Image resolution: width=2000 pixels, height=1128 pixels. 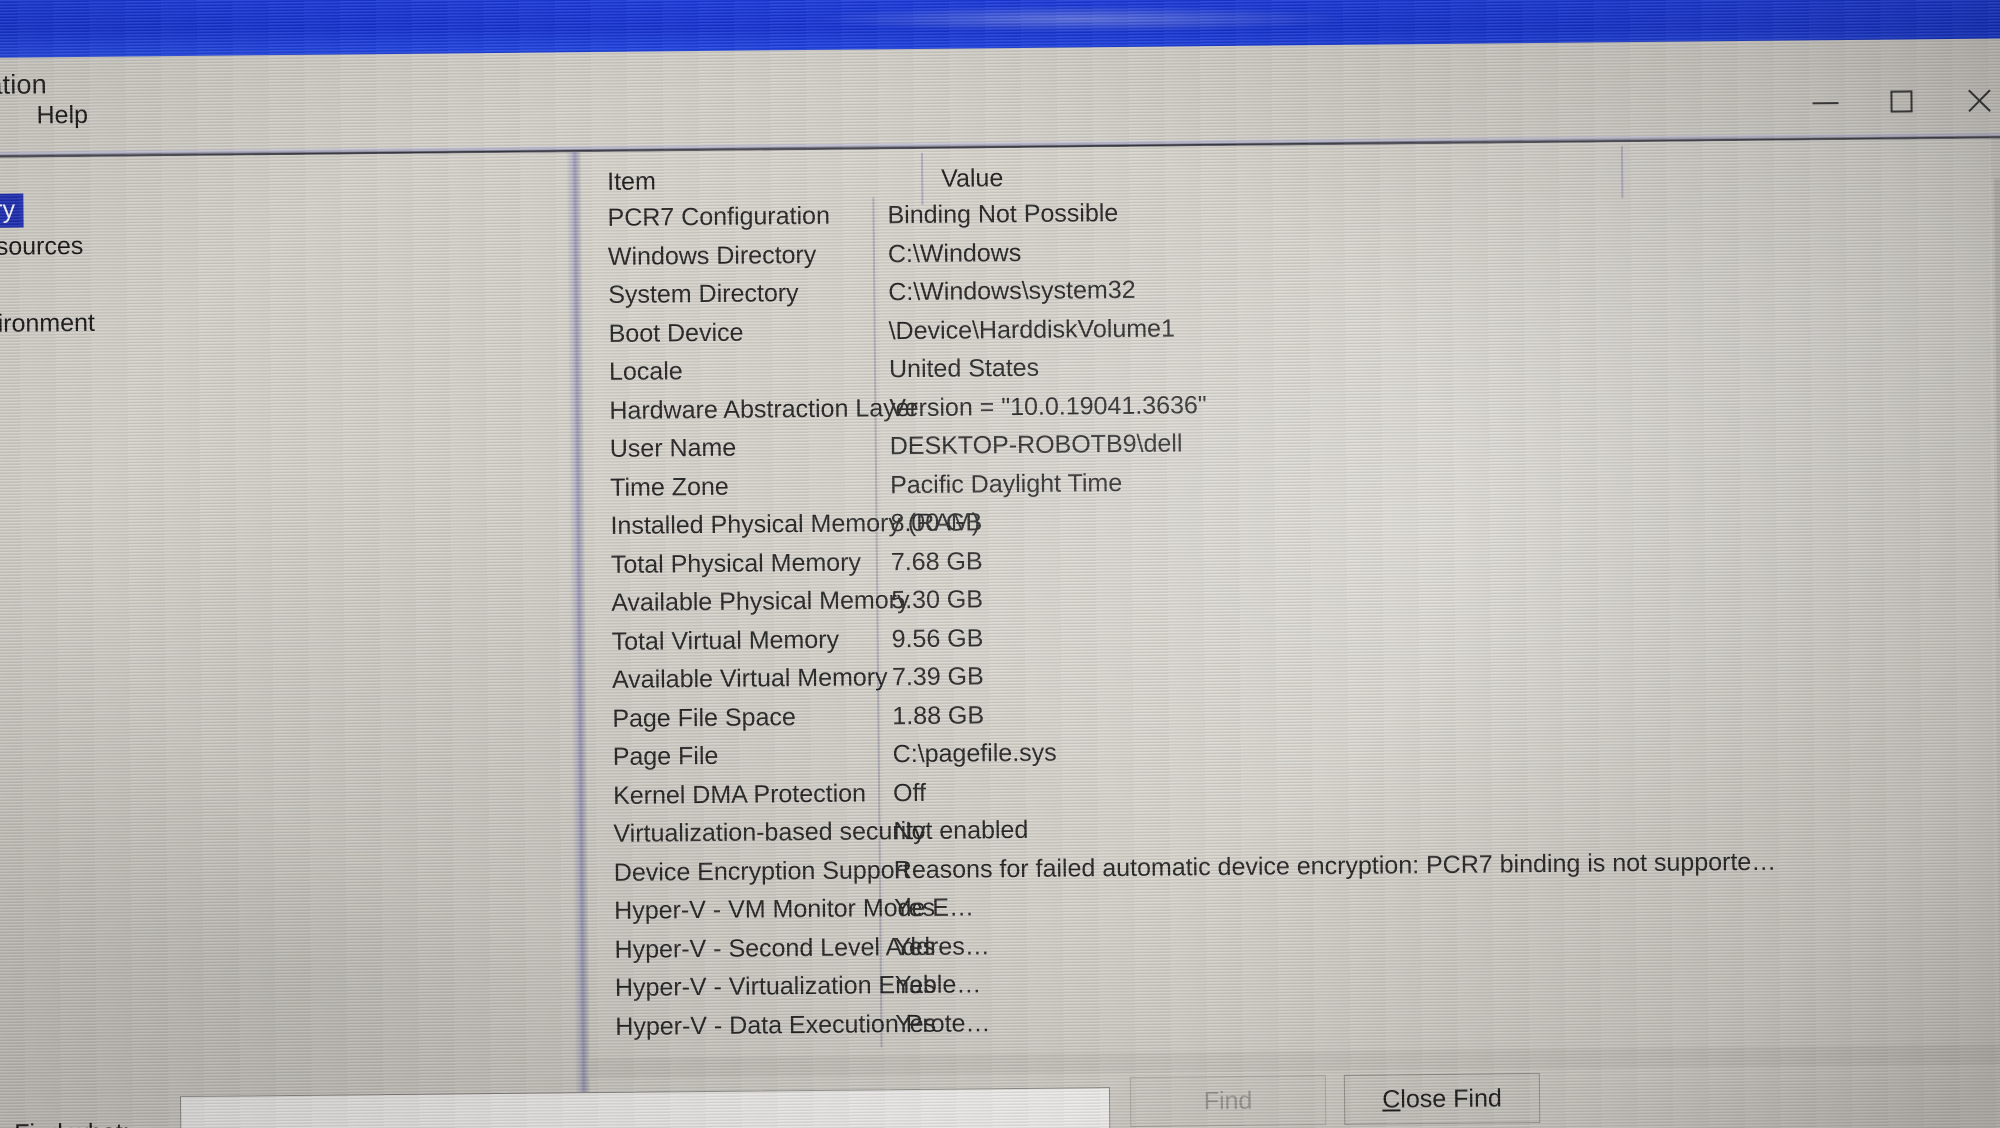 What do you see at coordinates (936, 561) in the screenshot?
I see `row-value: 7.68 GB` at bounding box center [936, 561].